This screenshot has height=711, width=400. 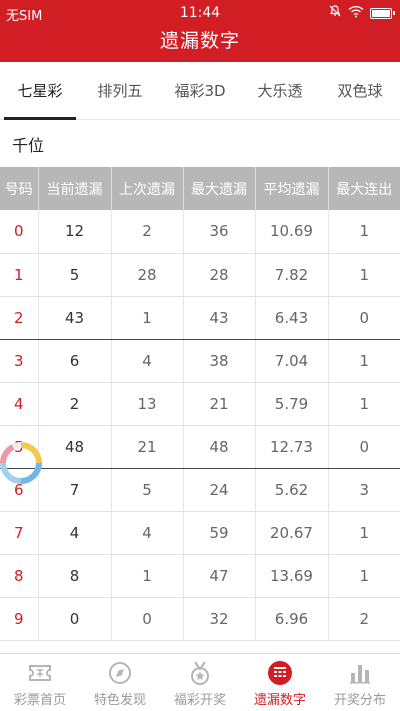 I want to click on cell-average: 6.96, so click(x=292, y=619).